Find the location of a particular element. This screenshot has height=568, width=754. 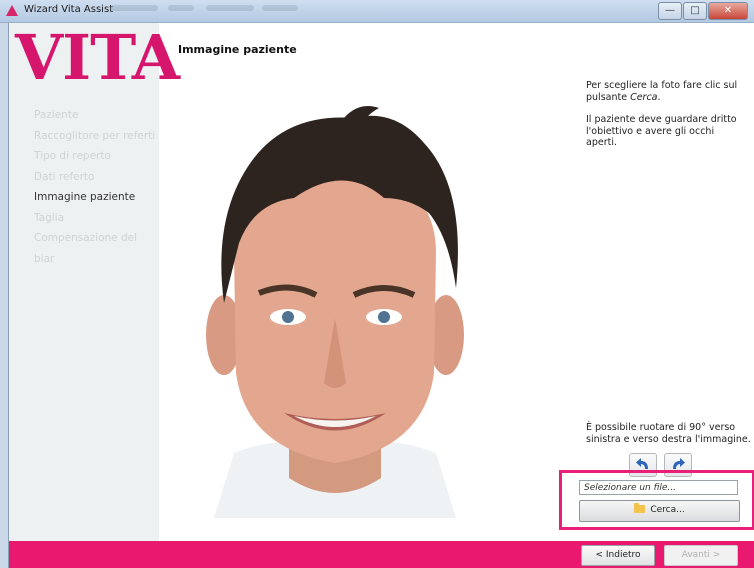

folder-icon is located at coordinates (640, 508).